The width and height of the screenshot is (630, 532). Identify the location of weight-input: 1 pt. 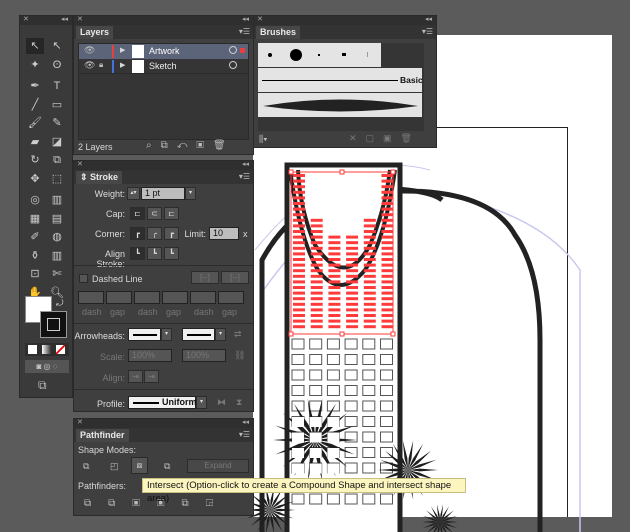
(163, 193).